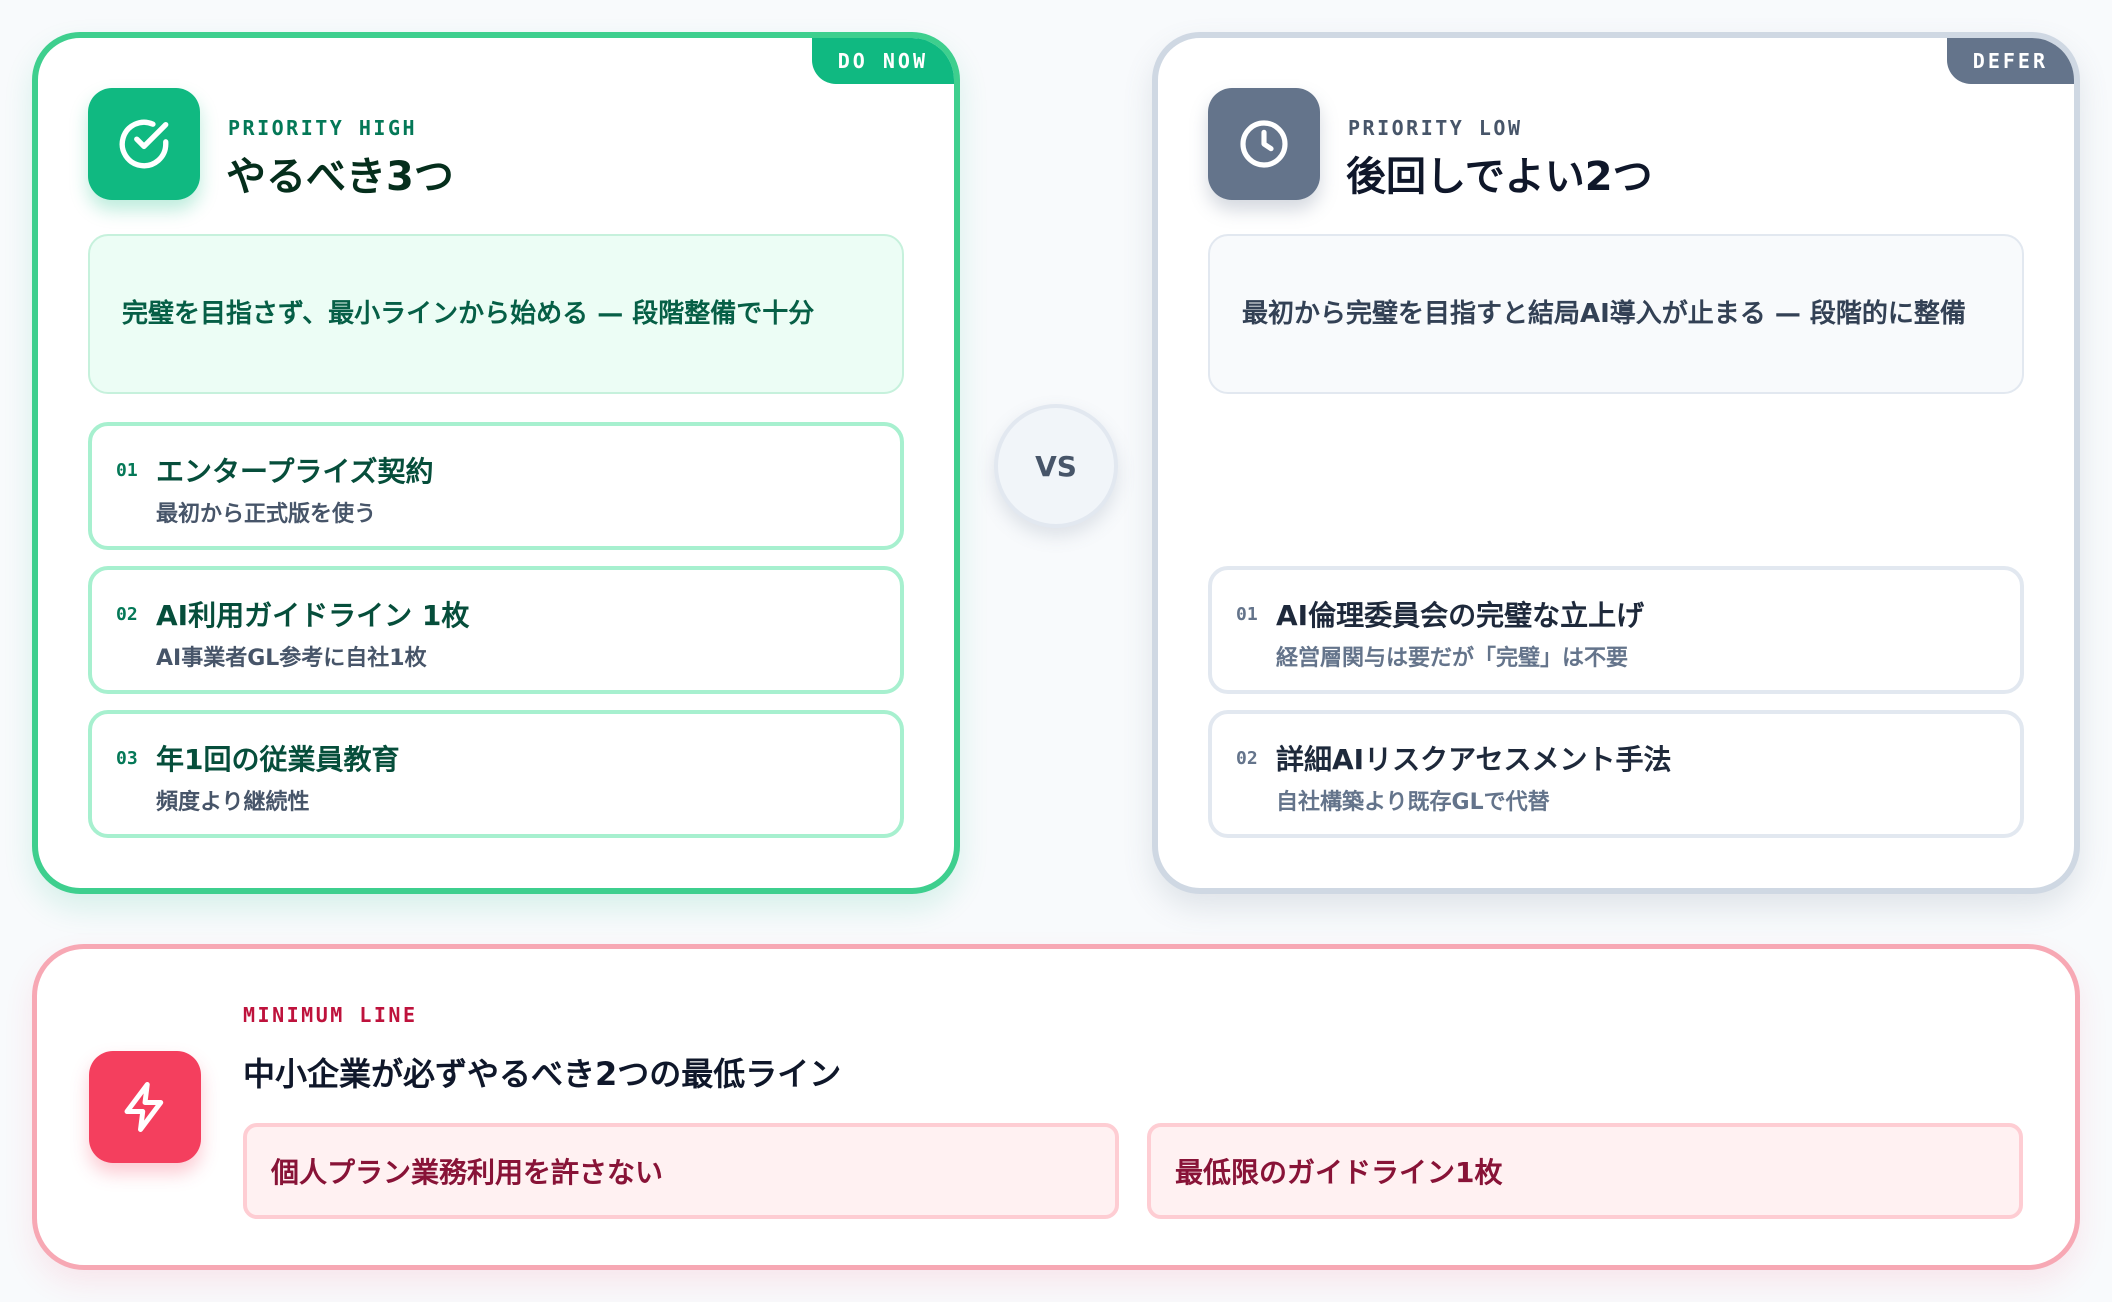 This screenshot has width=2112, height=1302. Describe the element at coordinates (496, 774) in the screenshot. I see `do-now-item-3: 03 年1回の従業員教育 頻度より継続性` at that location.